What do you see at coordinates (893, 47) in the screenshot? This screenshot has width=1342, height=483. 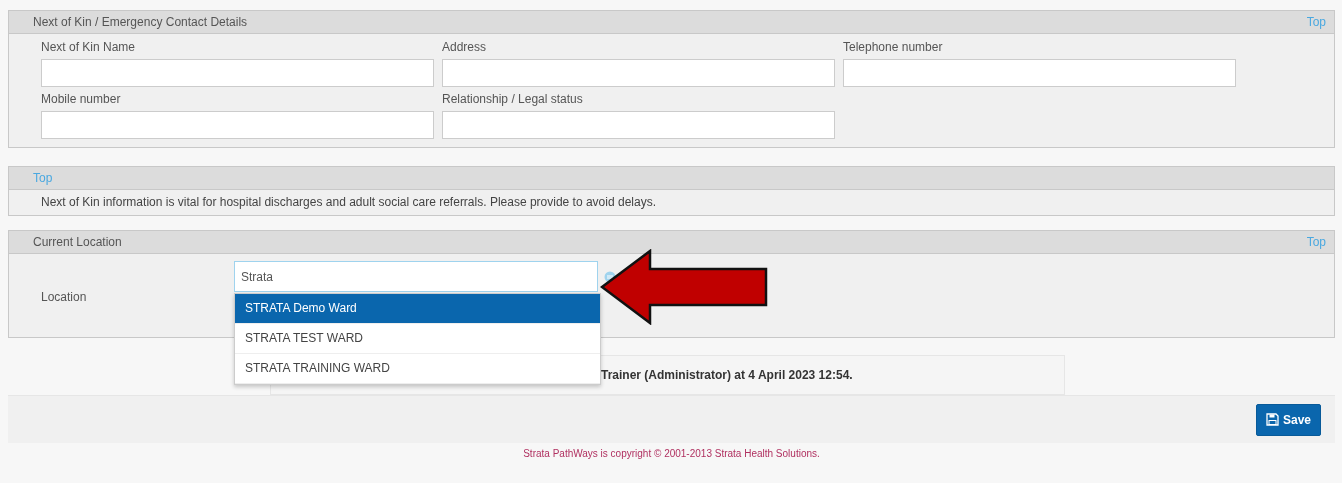 I see `field-label: Telephone number` at bounding box center [893, 47].